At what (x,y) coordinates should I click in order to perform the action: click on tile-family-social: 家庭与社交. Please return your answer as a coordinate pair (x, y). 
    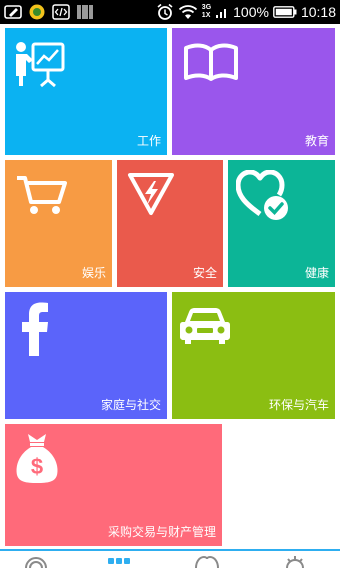
    Looking at the image, I should click on (86, 355).